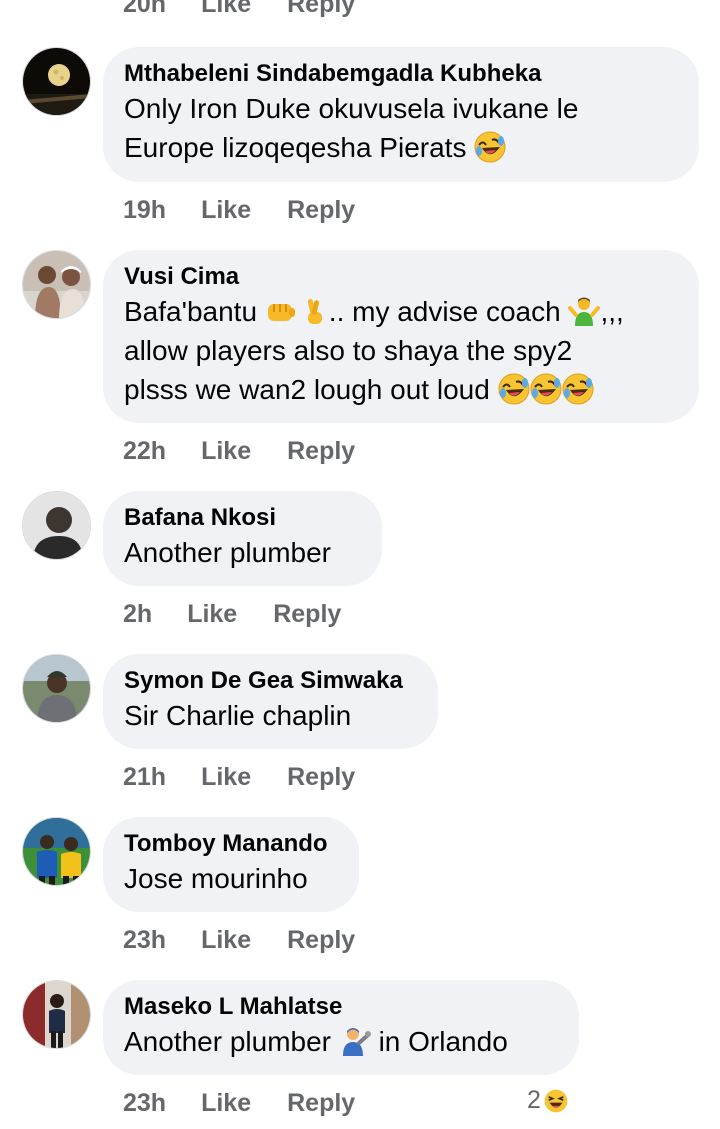  What do you see at coordinates (216, 878) in the screenshot?
I see `comment-line: Jose mourinho` at bounding box center [216, 878].